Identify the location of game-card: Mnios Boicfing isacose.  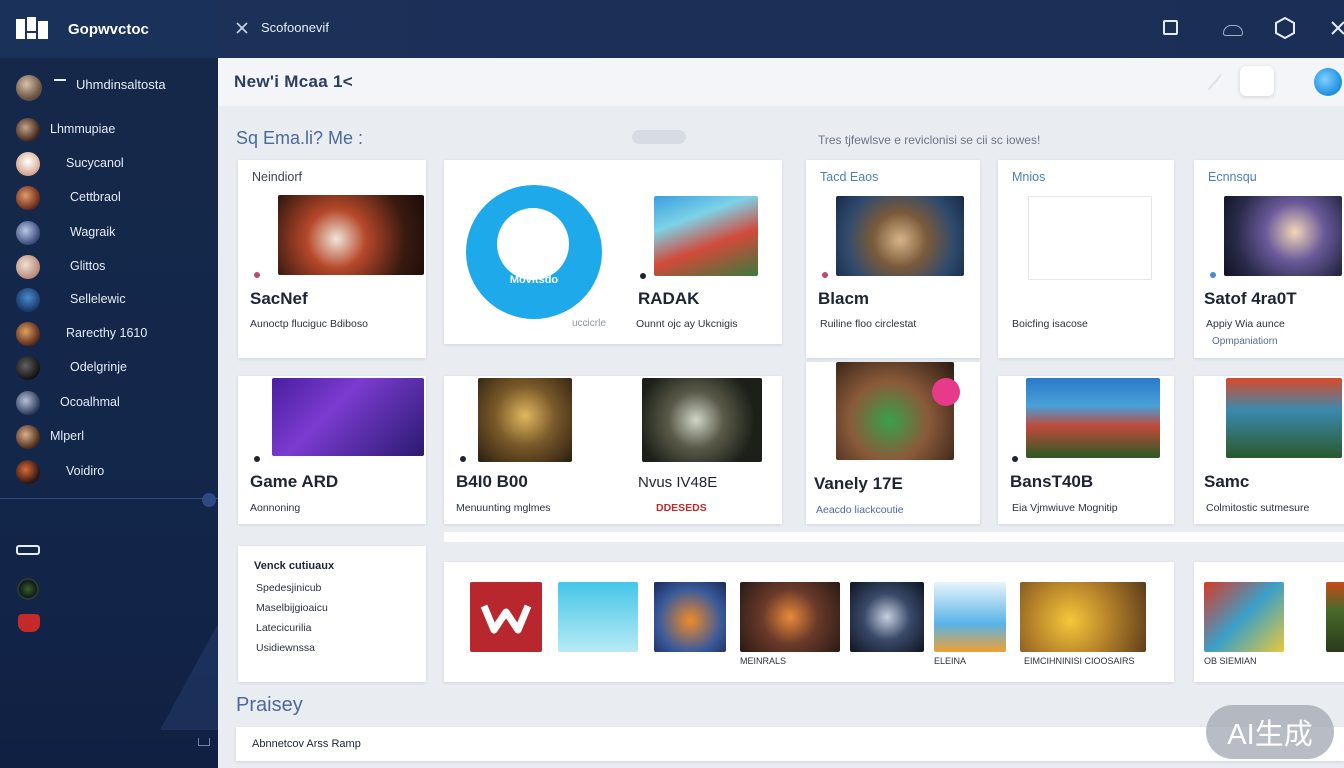
(1086, 259).